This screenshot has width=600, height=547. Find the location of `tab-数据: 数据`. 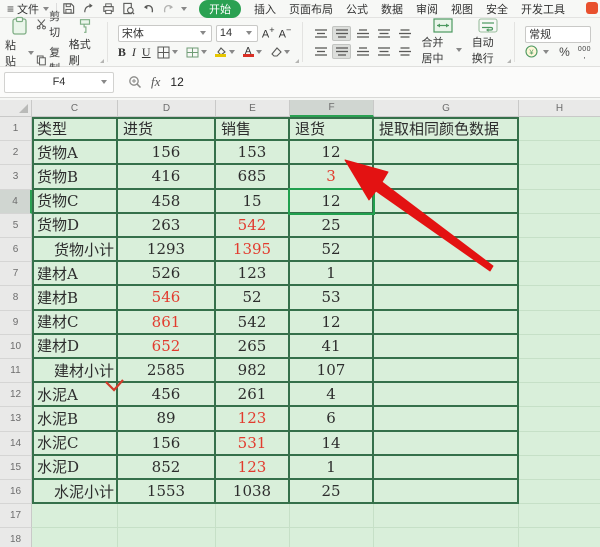

tab-数据: 数据 is located at coordinates (392, 9).